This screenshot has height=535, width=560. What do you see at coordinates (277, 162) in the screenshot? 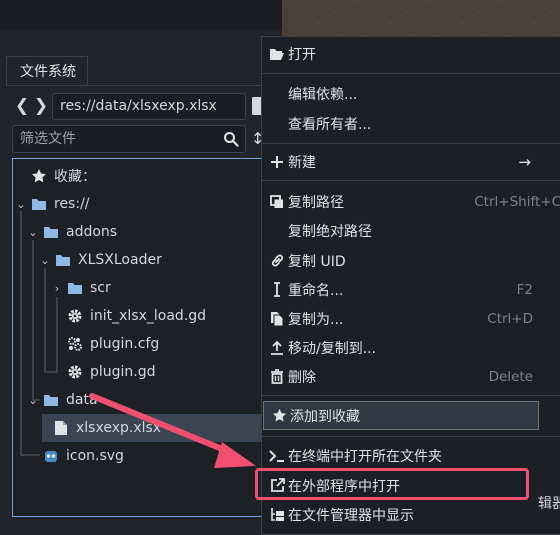
I see `plus-icon` at bounding box center [277, 162].